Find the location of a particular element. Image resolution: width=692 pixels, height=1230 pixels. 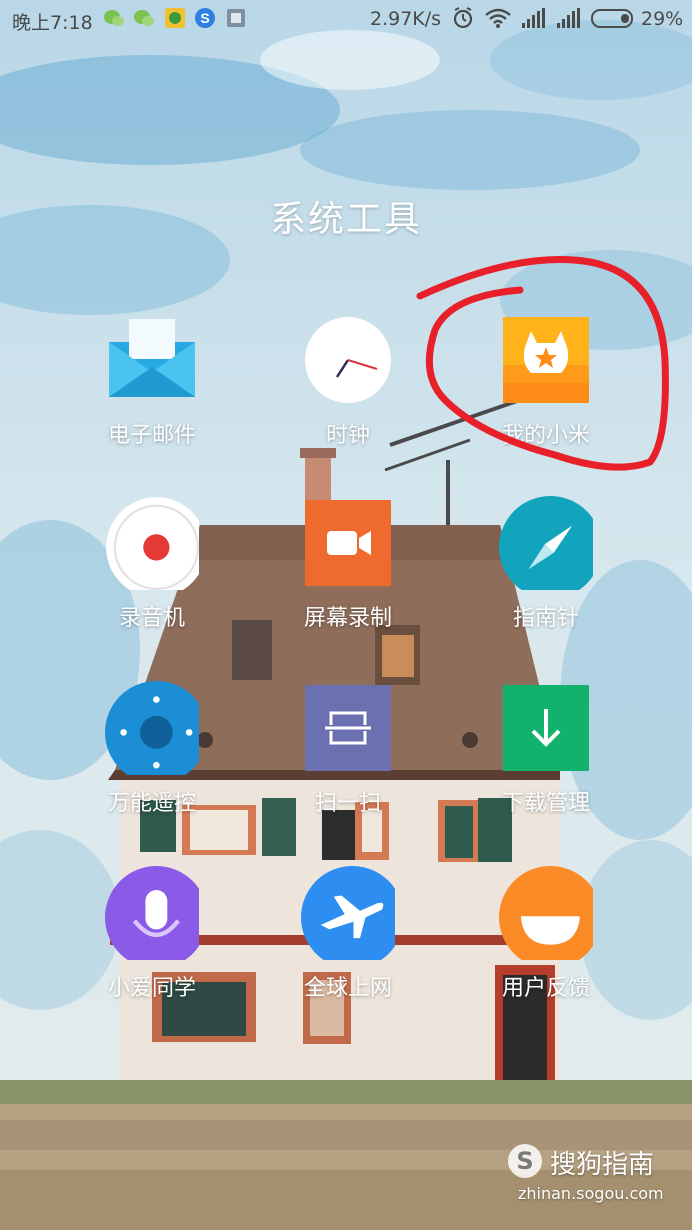

microphone-icon is located at coordinates (152, 913).